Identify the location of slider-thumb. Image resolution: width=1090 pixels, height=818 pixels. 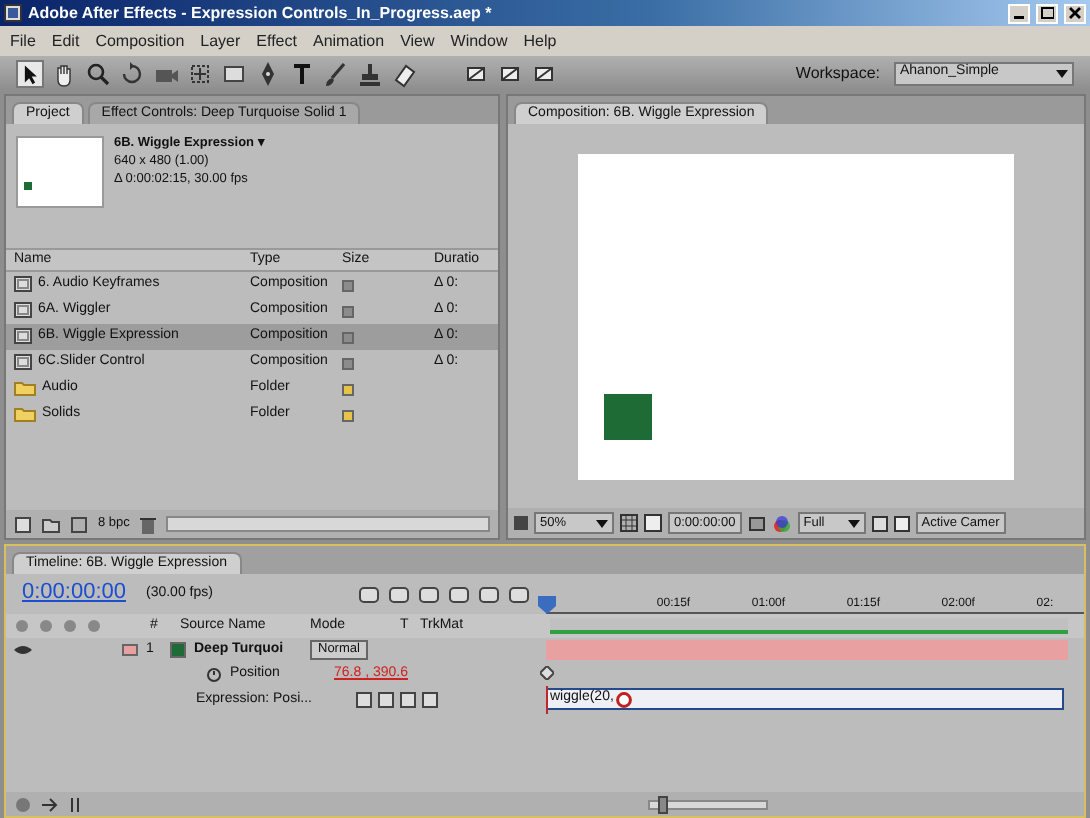
(662, 804).